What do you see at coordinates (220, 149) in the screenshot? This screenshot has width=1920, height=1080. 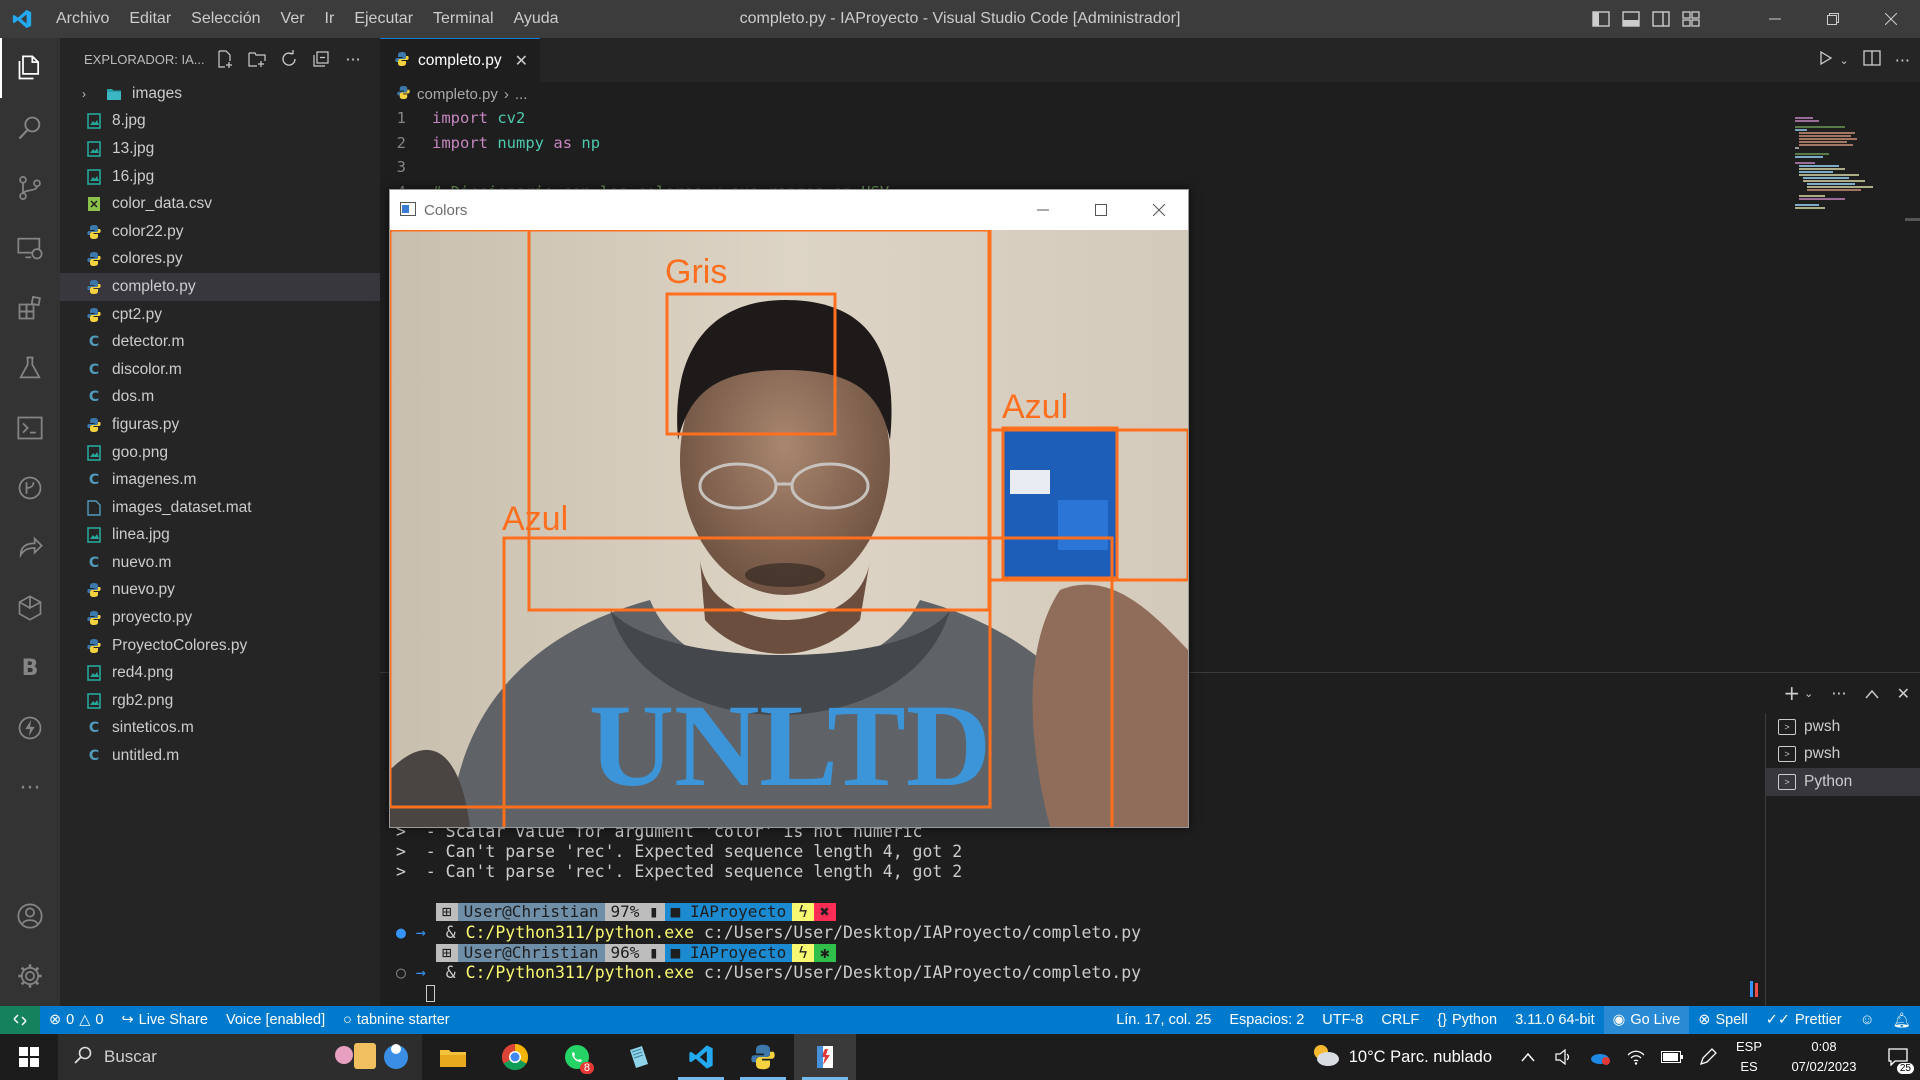 I see `tree-file: 13.jpg` at bounding box center [220, 149].